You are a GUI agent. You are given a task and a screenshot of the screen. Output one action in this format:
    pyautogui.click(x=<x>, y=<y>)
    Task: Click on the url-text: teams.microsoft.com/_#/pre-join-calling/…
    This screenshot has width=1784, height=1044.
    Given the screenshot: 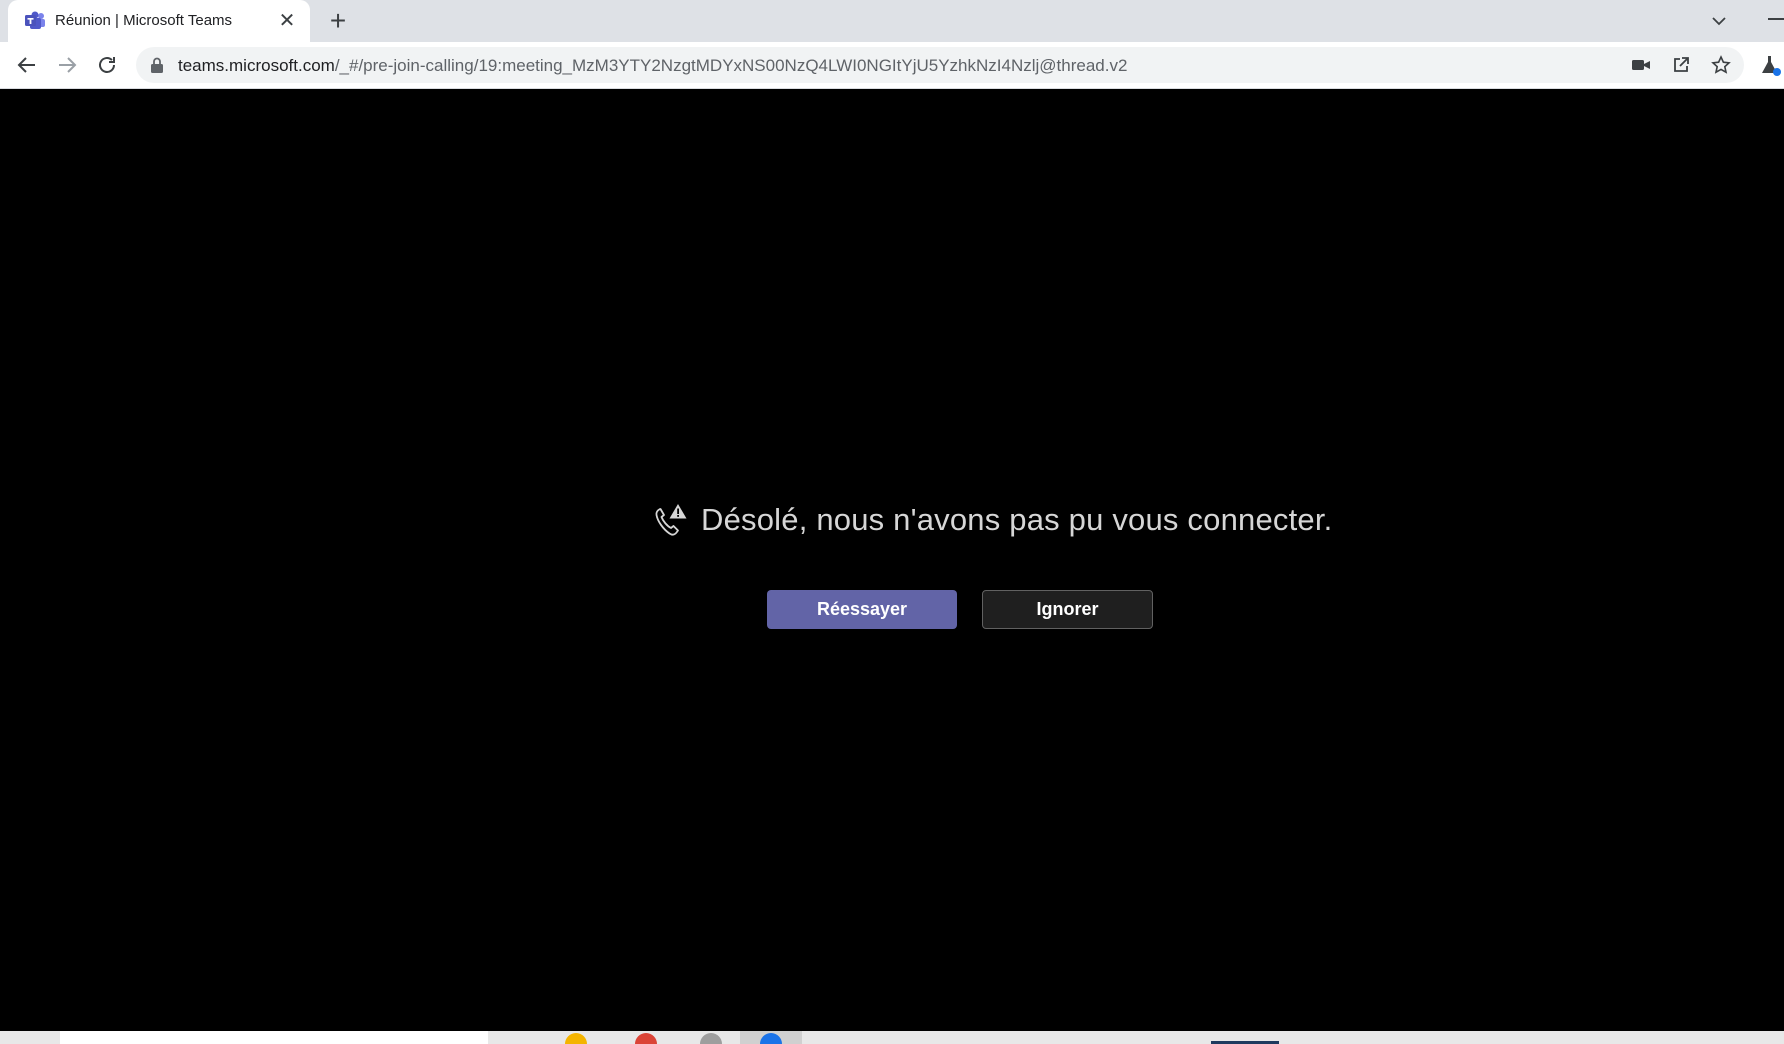 What is the action you would take?
    pyautogui.click(x=652, y=66)
    